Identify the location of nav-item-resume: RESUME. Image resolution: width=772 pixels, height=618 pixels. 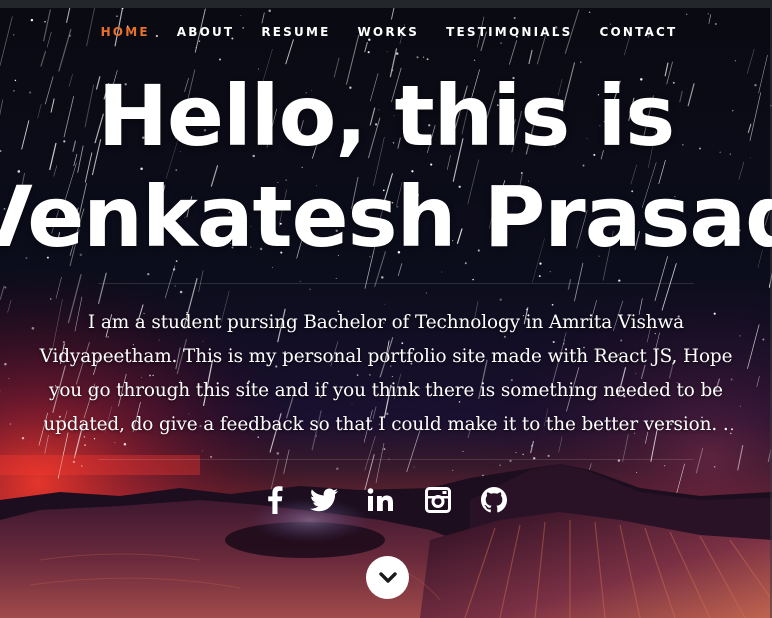
(295, 32).